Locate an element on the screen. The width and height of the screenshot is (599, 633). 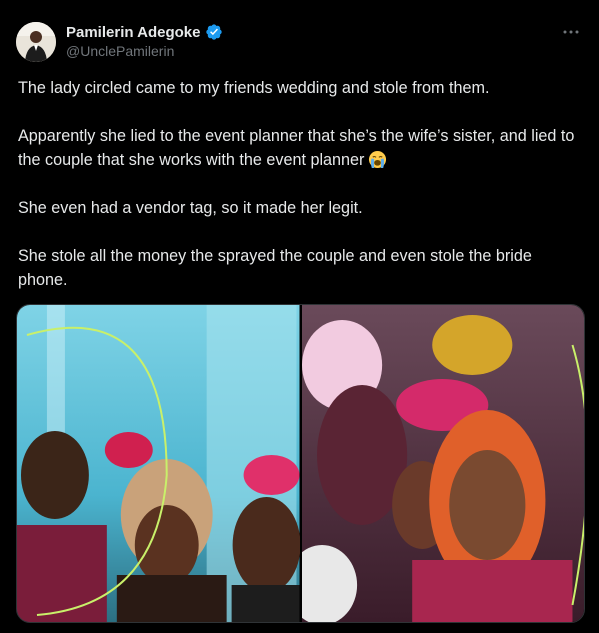
author-display-name: Pamilerin Adegoke is located at coordinates (133, 32).